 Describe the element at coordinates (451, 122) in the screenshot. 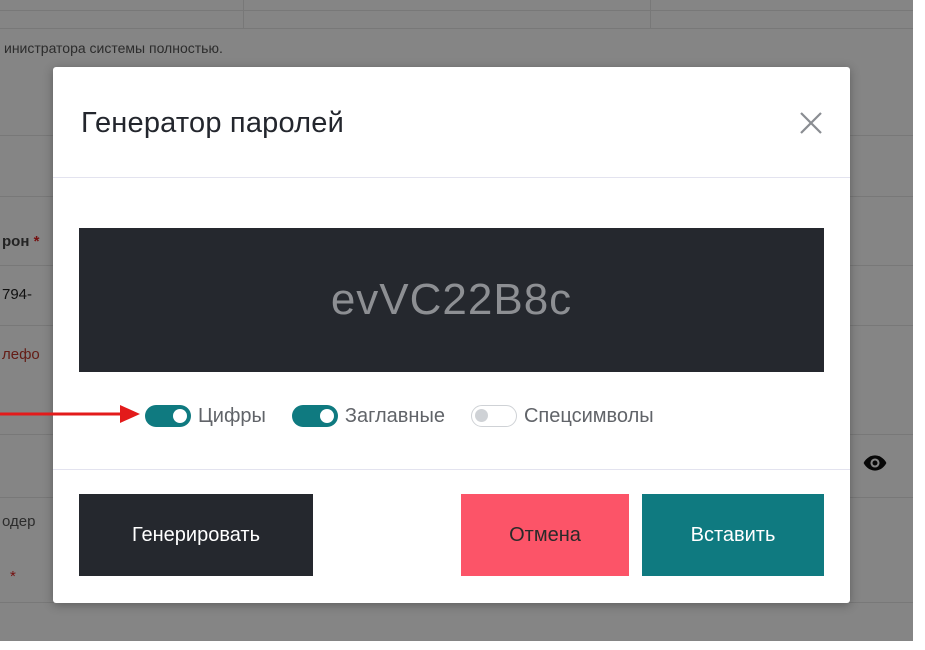

I see `modal-header: Генератор паролей` at that location.